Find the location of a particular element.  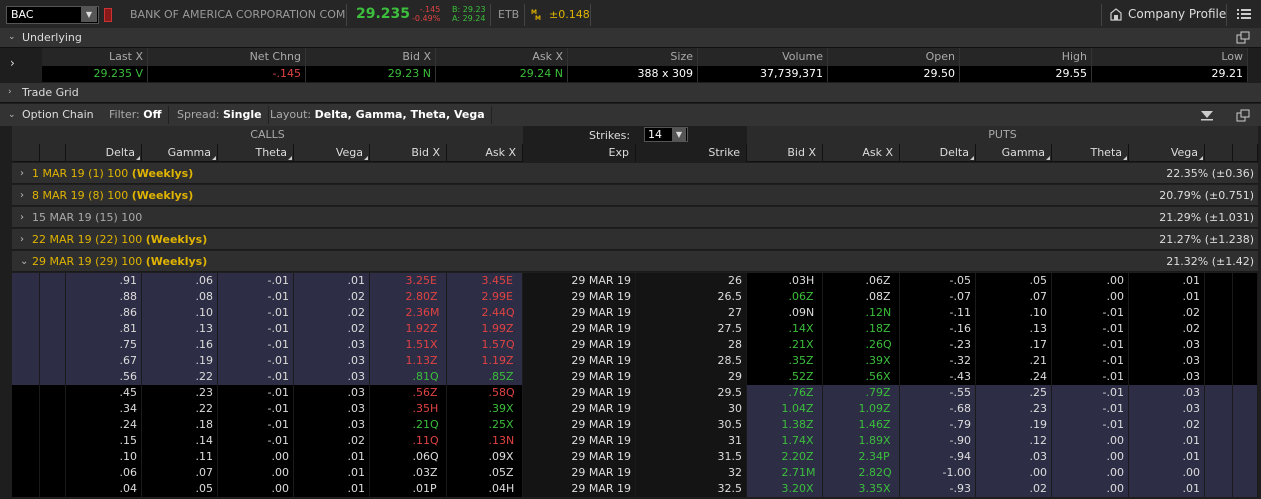

chain-cell: .35 H is located at coordinates (408, 409).